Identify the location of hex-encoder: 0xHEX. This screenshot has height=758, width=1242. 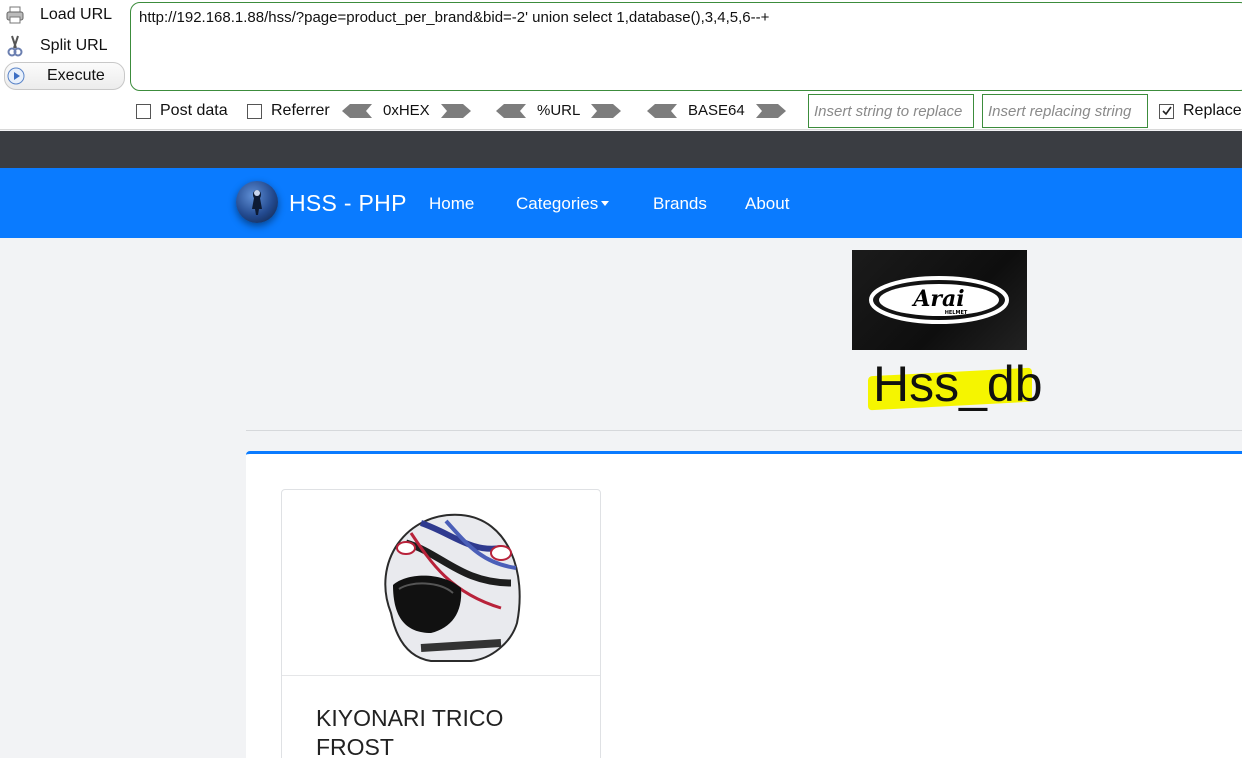
(406, 110).